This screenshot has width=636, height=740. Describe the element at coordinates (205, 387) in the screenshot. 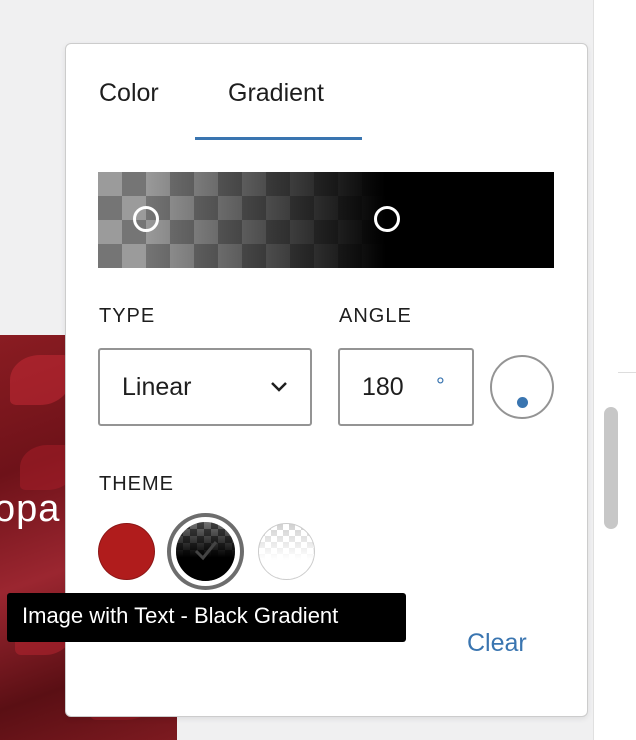

I see `type-select: Linear` at that location.